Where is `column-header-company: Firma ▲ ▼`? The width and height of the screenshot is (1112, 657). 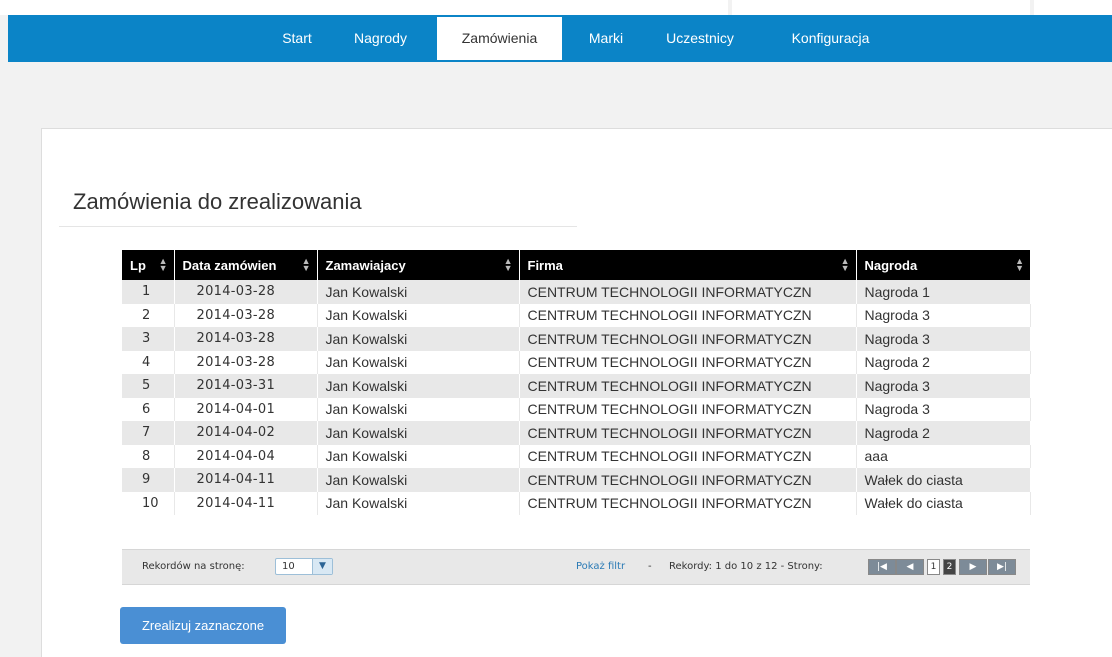 column-header-company: Firma ▲ ▼ is located at coordinates (688, 265).